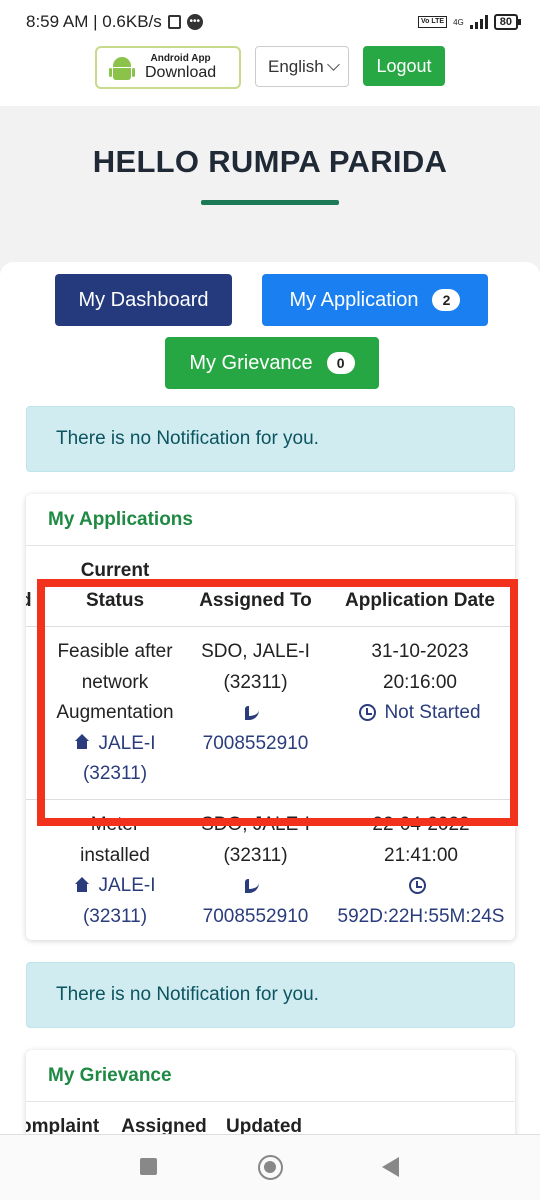 This screenshot has height=1200, width=540. Describe the element at coordinates (270, 520) in the screenshot. I see `my-applications-title: My Applications` at that location.